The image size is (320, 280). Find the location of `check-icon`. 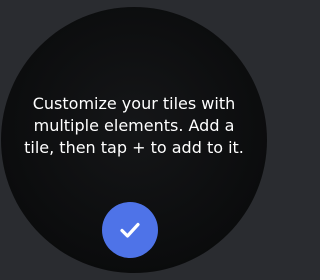

check-icon is located at coordinates (130, 230).